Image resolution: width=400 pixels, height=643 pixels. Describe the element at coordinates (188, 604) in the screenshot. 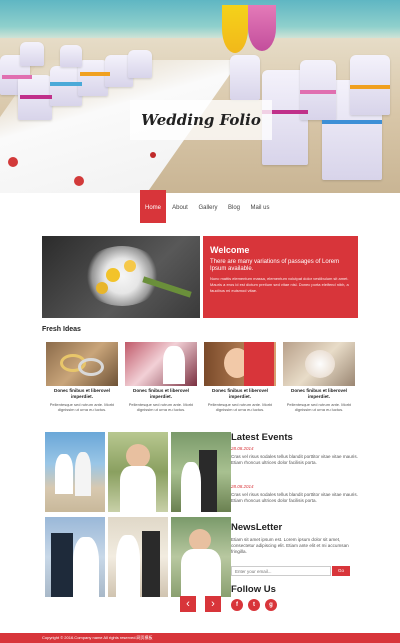

I see `prev-arrow-button: ‹` at that location.